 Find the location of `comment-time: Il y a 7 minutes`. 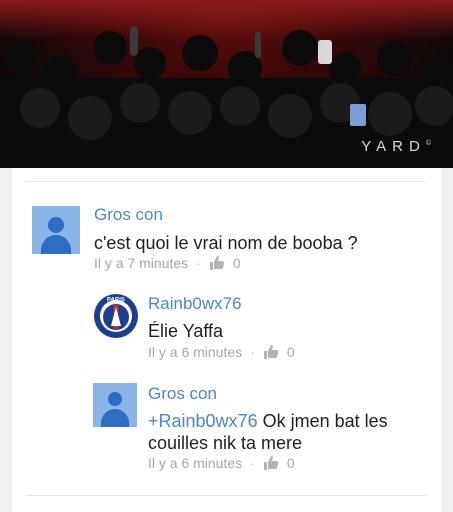

comment-time: Il y a 7 minutes is located at coordinates (141, 263).